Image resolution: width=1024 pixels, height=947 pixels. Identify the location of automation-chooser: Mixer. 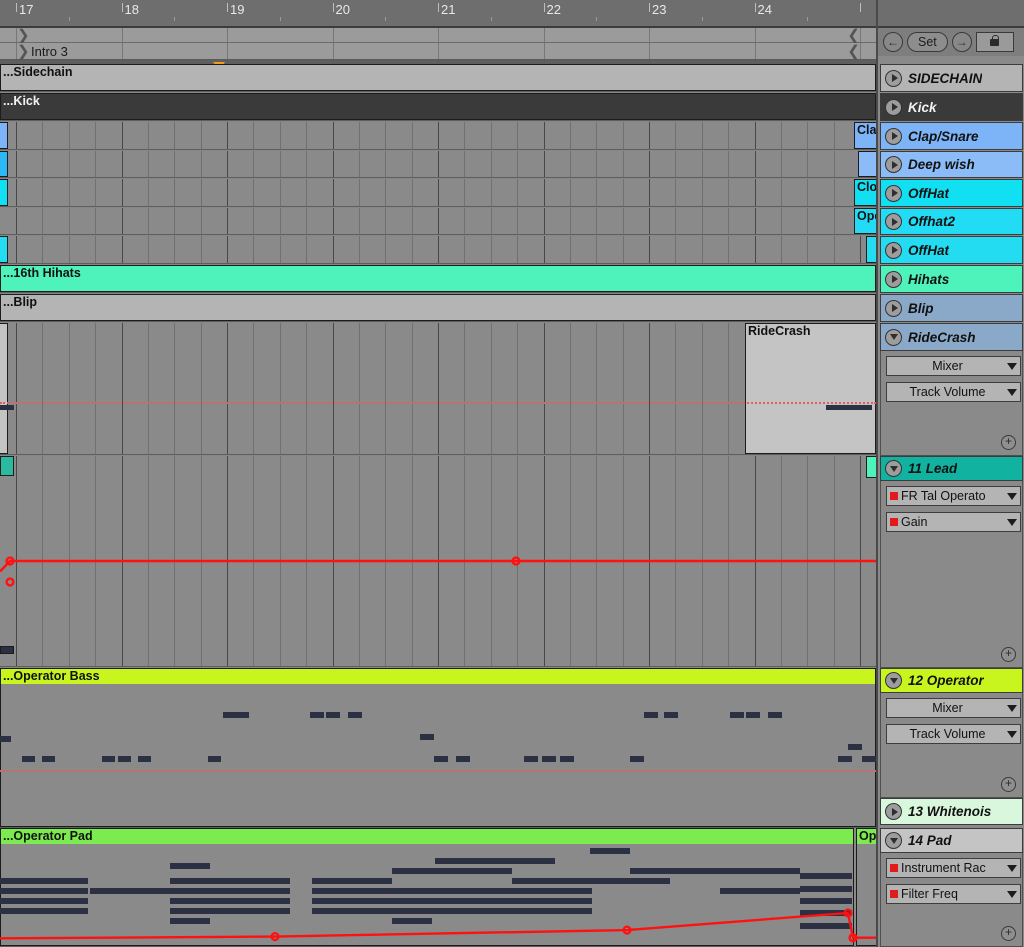
(953, 708).